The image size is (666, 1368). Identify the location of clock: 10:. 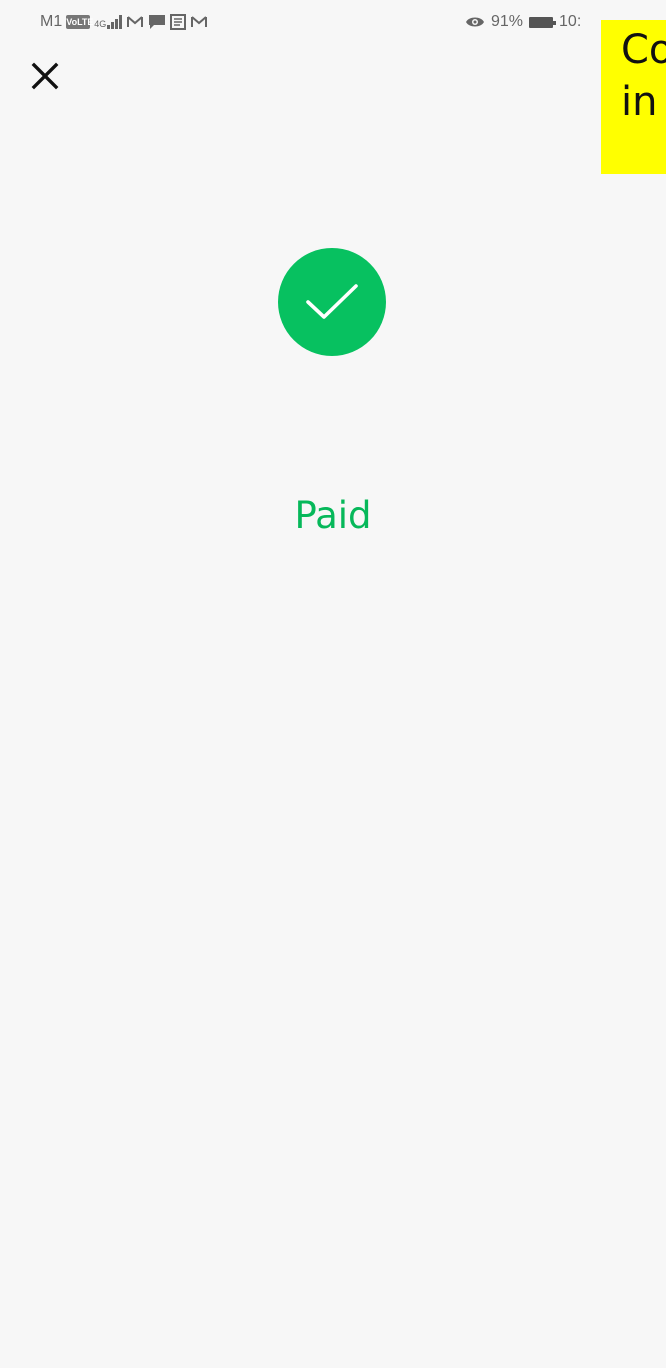
(570, 21).